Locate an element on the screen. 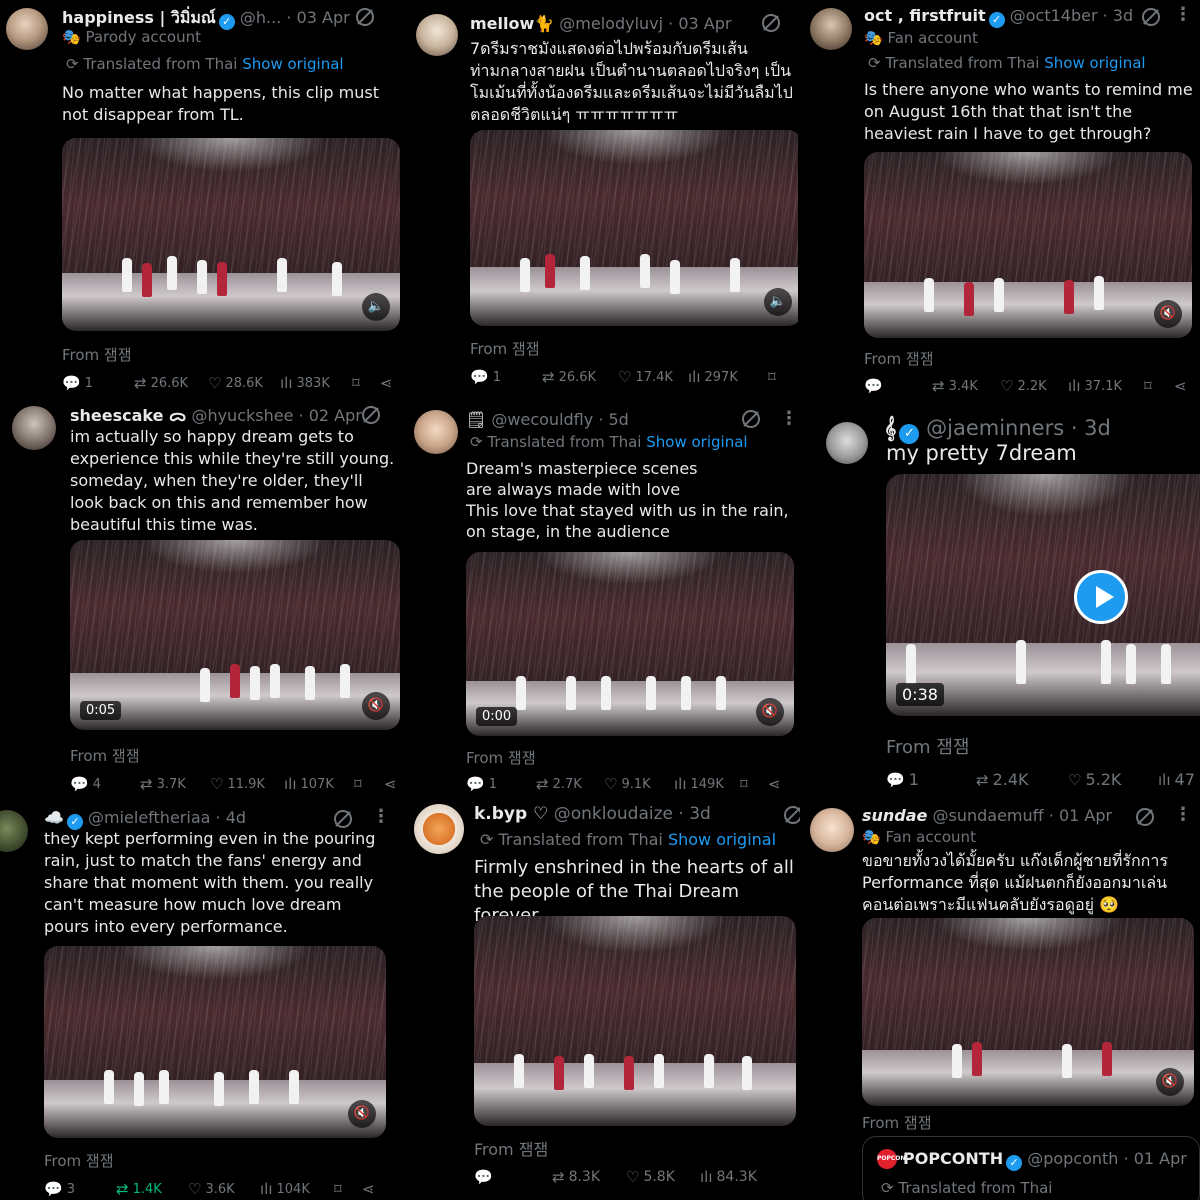 The image size is (1200, 1200). display-name: sheescake ᯅ is located at coordinates (128, 415).